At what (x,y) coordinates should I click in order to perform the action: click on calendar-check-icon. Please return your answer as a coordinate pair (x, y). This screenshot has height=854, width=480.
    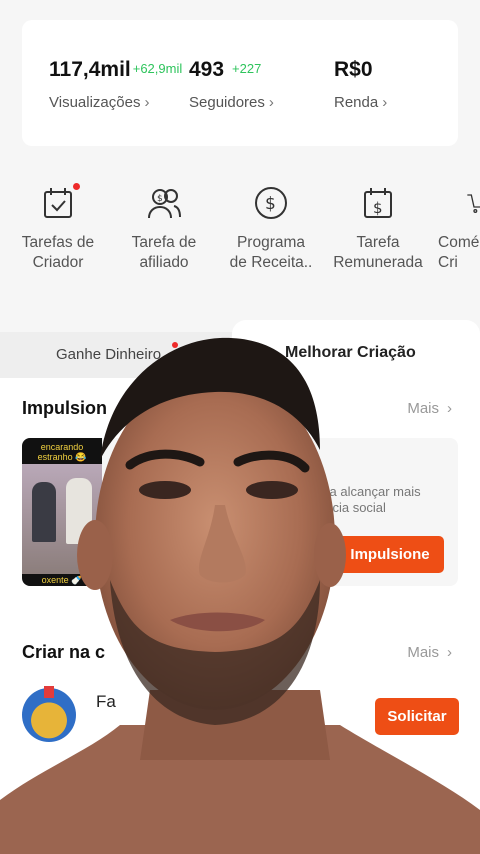
    Looking at the image, I should click on (58, 203).